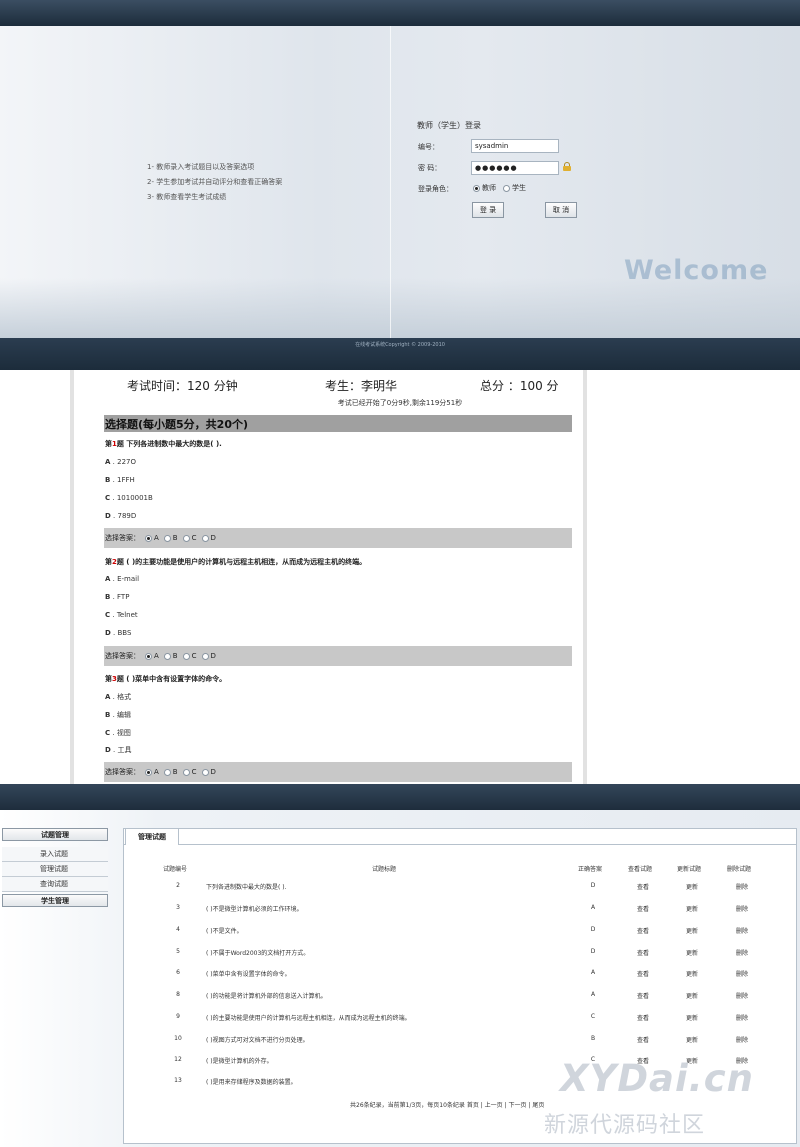 This screenshot has width=800, height=1147. I want to click on question-3-option-a: A . 格式, so click(118, 697).